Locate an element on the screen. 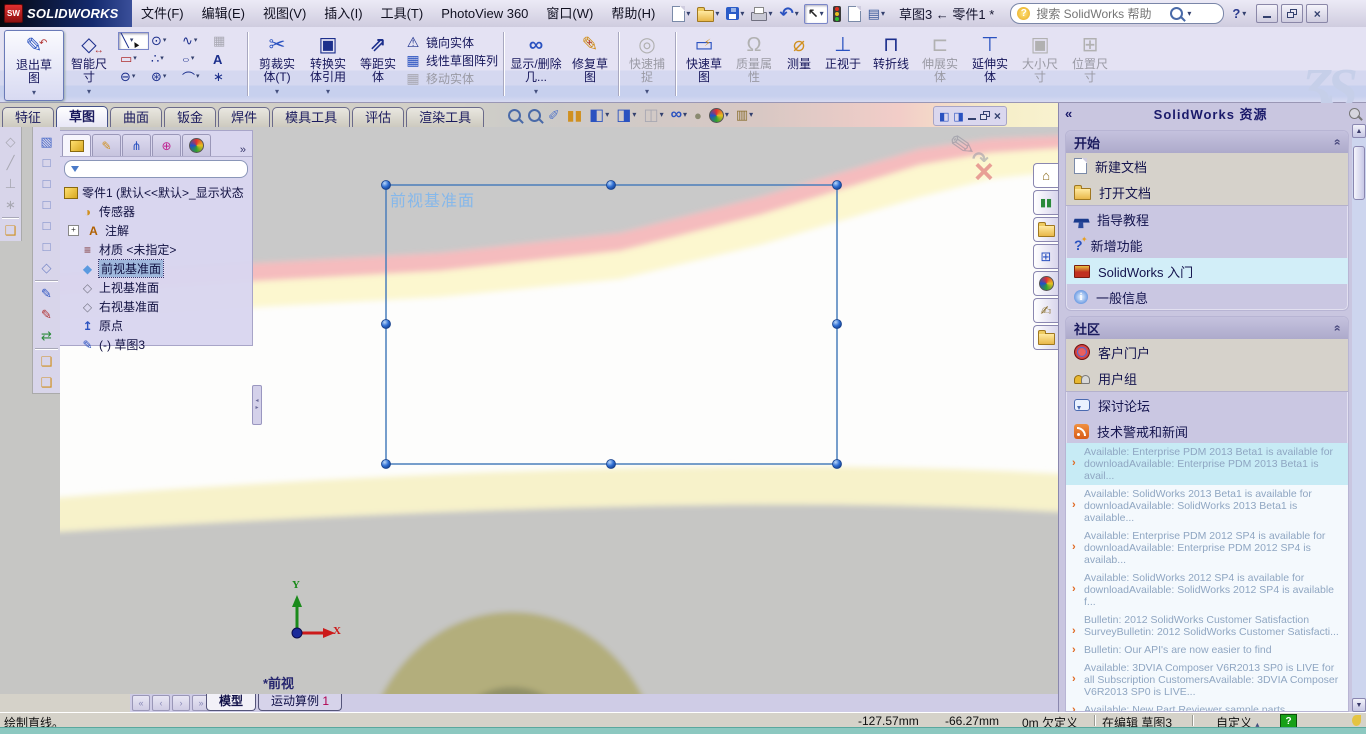  tree-item-right-plane: ◇ 右视基准面 is located at coordinates (158, 306).